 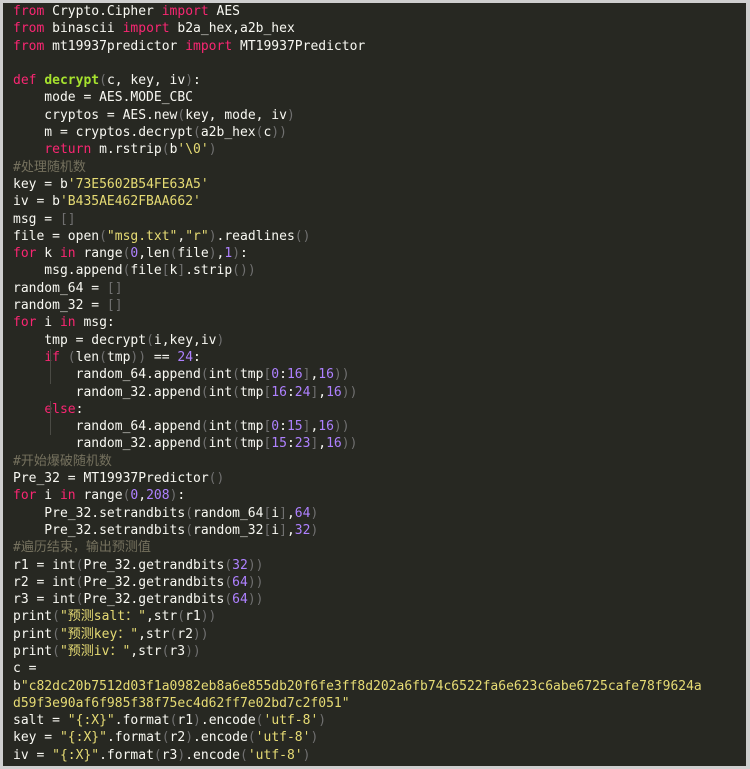 What do you see at coordinates (374, 80) in the screenshot?
I see `code-line: def decrypt(c, key, iv):` at bounding box center [374, 80].